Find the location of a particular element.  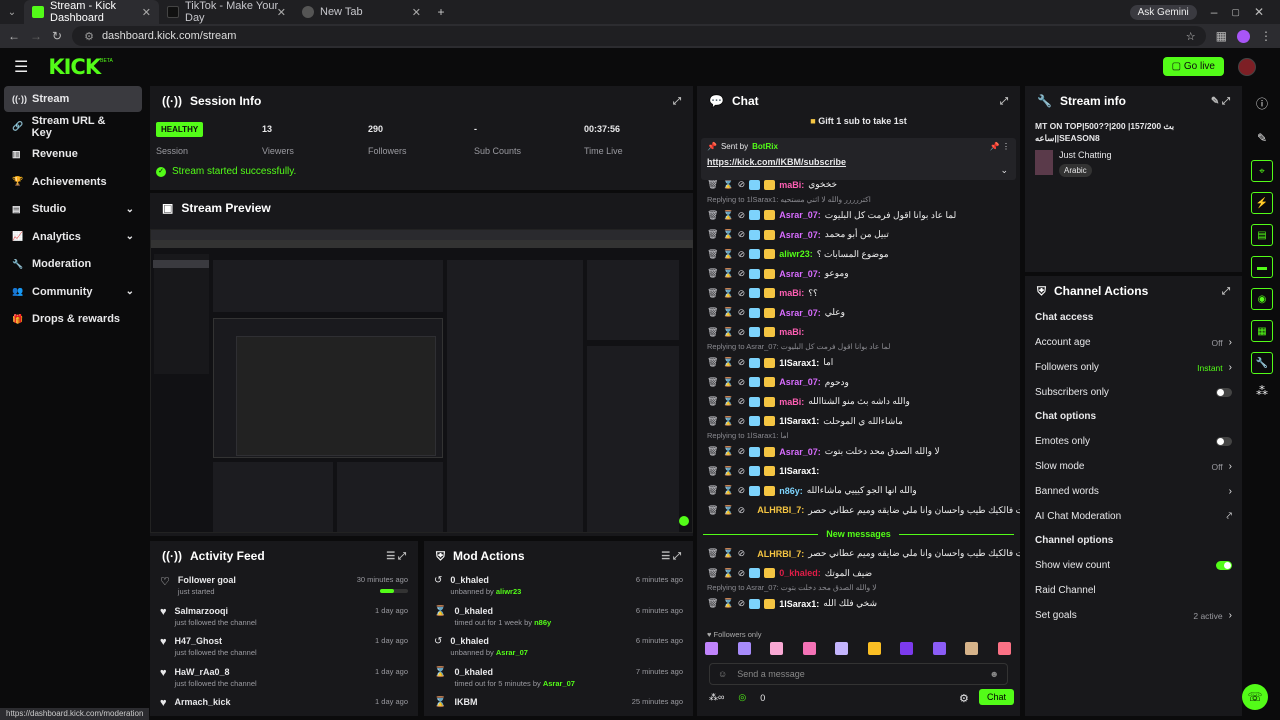

browser-tab-kick: Stream - Kick Dashboard ✕ is located at coordinates (91, 12).